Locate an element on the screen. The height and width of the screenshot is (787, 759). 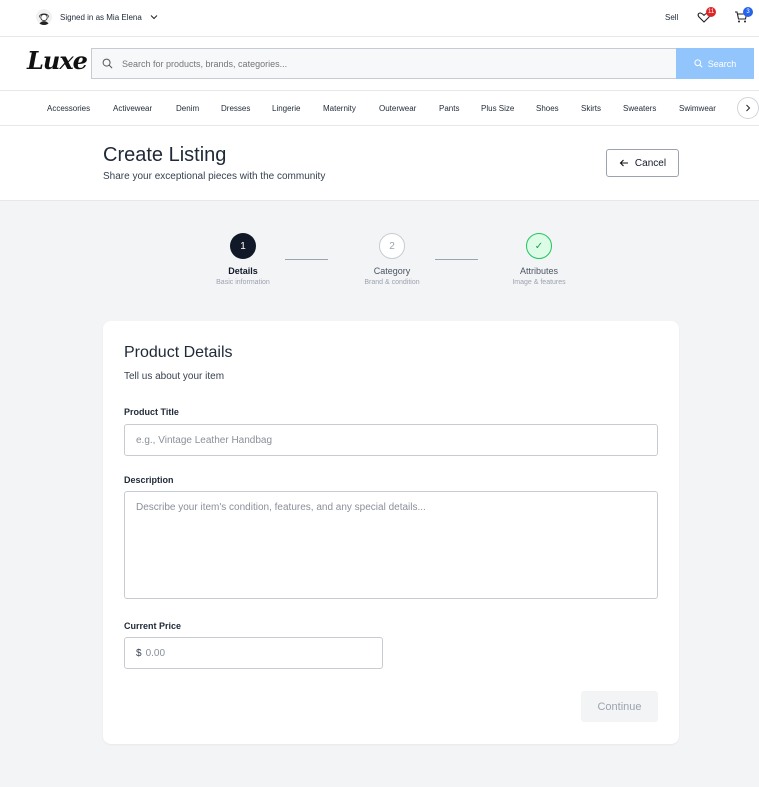
top-bar: Signed in as Mia Elena Sell 11 3 is located at coordinates (379, 18).